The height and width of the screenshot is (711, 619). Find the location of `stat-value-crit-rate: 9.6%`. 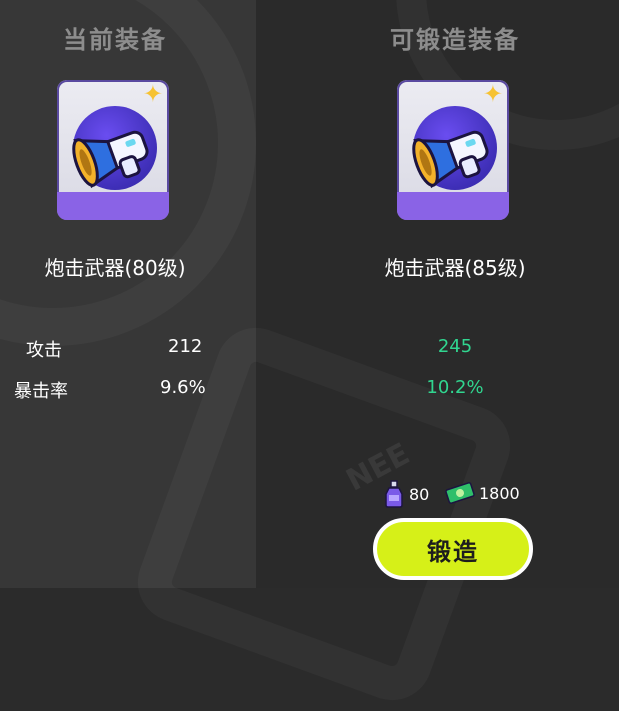

stat-value-crit-rate: 9.6% is located at coordinates (183, 387).